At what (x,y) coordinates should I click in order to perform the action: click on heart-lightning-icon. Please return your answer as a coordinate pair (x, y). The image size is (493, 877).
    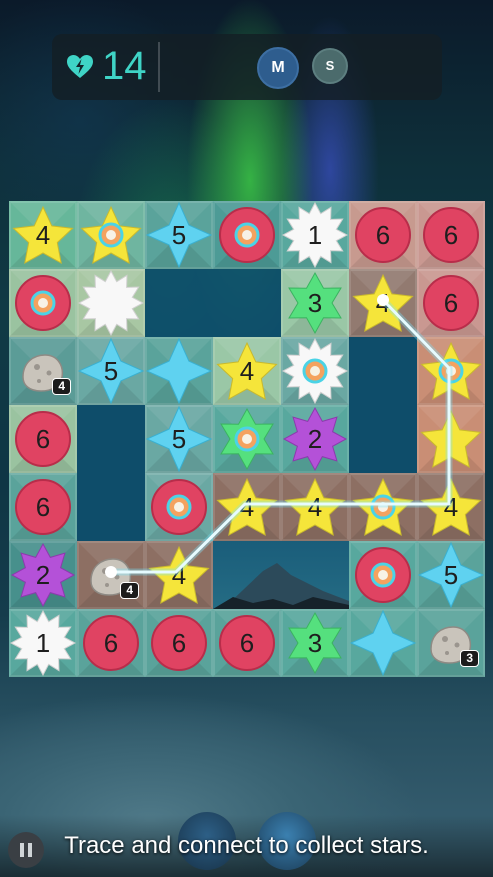
    Looking at the image, I should click on (80, 66).